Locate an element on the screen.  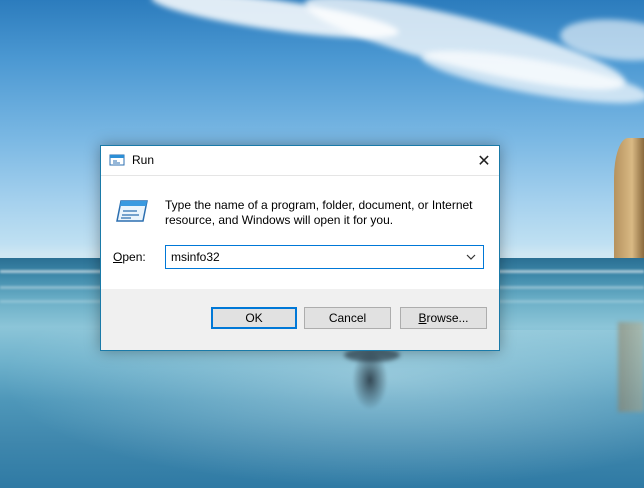
chevron-down-icon is located at coordinates (471, 257).